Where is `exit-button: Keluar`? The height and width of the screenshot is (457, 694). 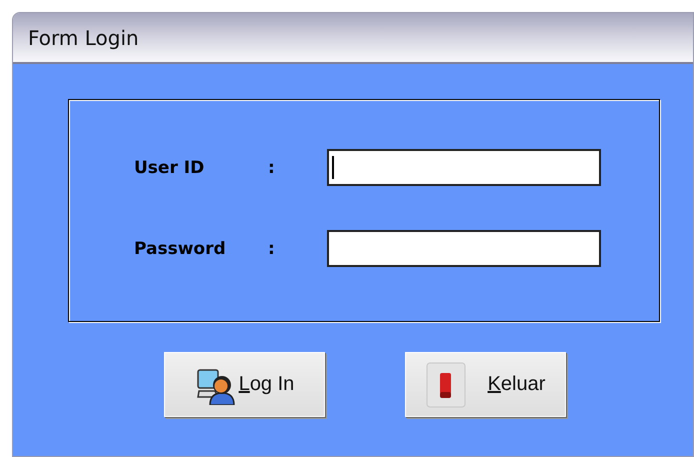
exit-button: Keluar is located at coordinates (485, 384).